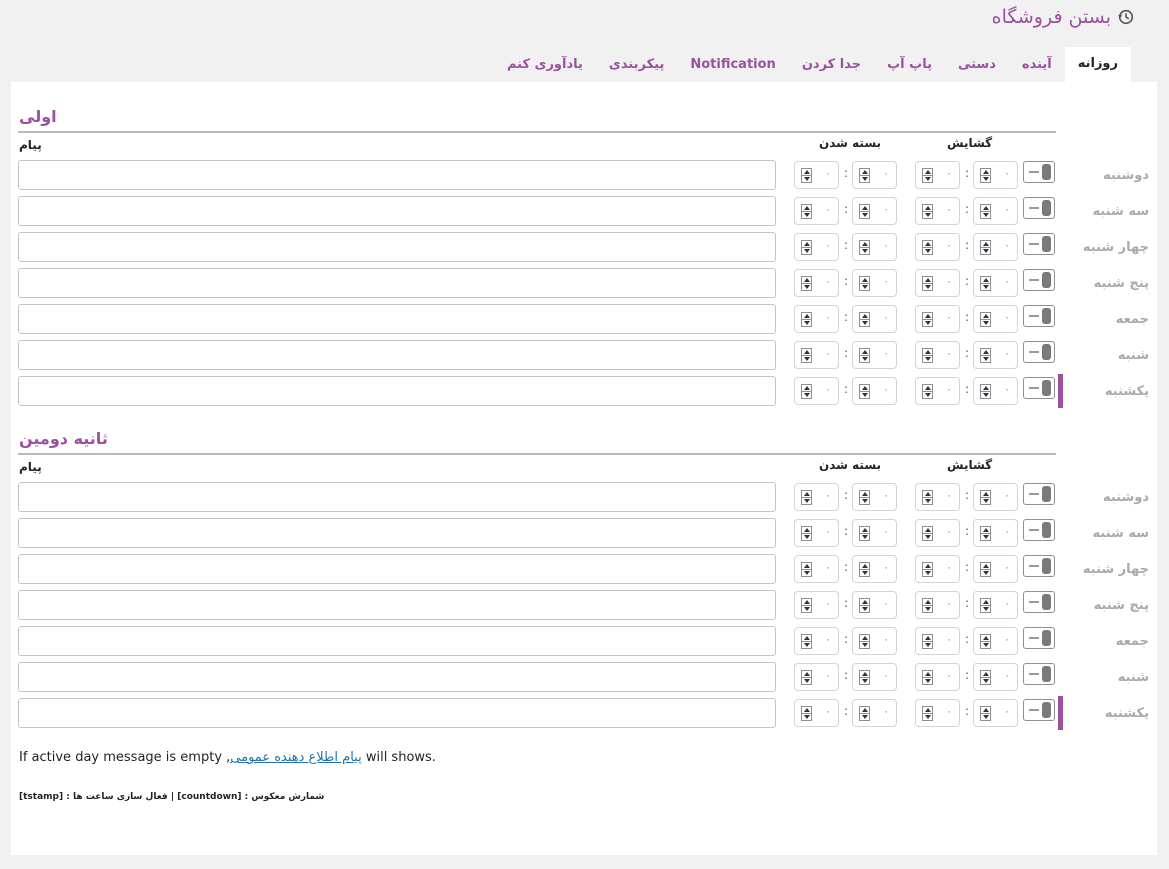  Describe the element at coordinates (1037, 65) in the screenshot. I see `tab-1: آینده` at that location.